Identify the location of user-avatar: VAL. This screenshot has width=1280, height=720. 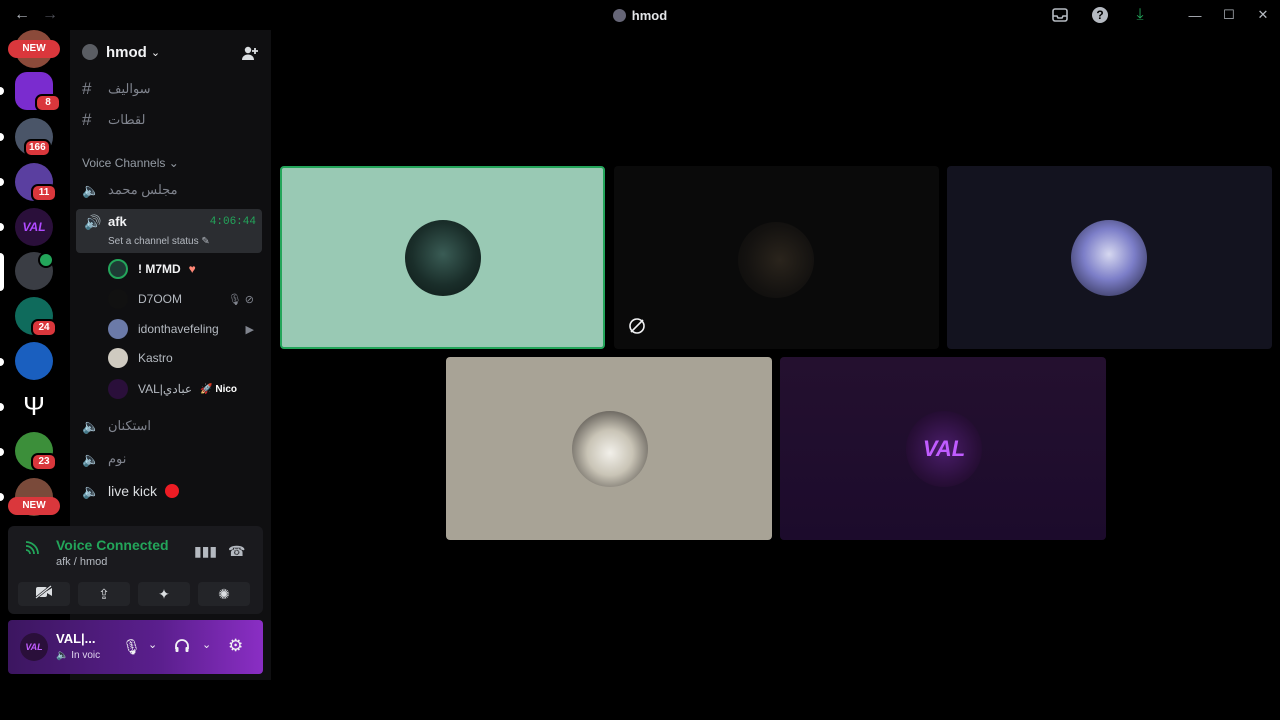
(34, 647).